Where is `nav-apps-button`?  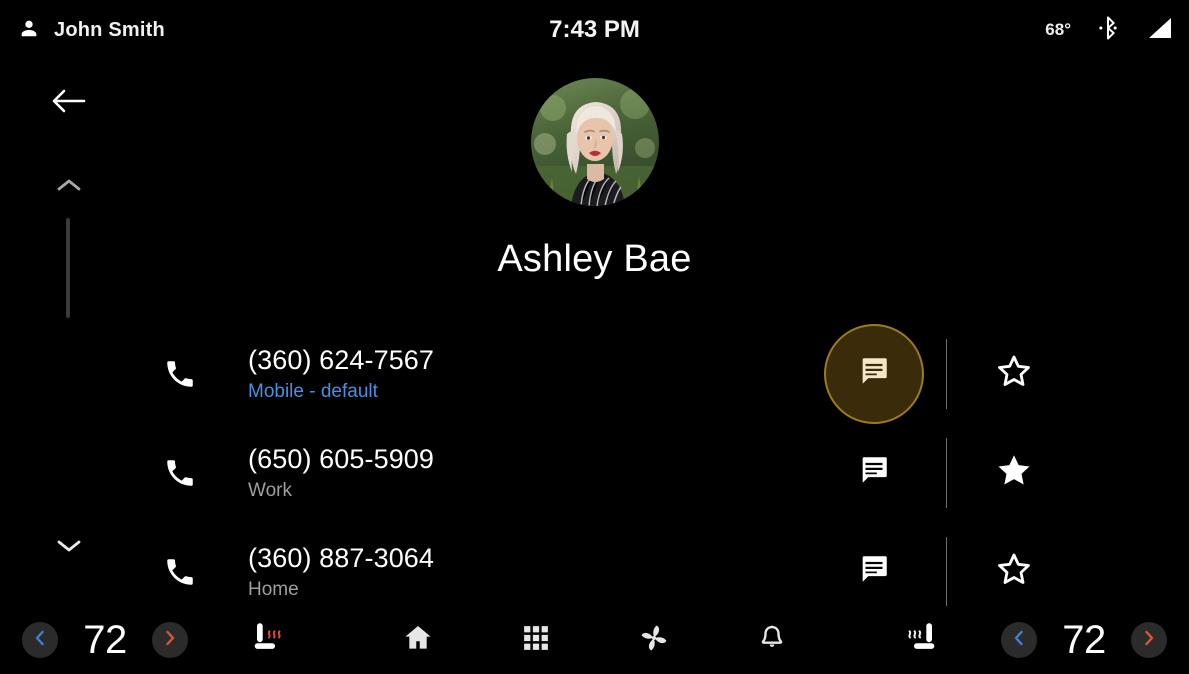 nav-apps-button is located at coordinates (536, 640).